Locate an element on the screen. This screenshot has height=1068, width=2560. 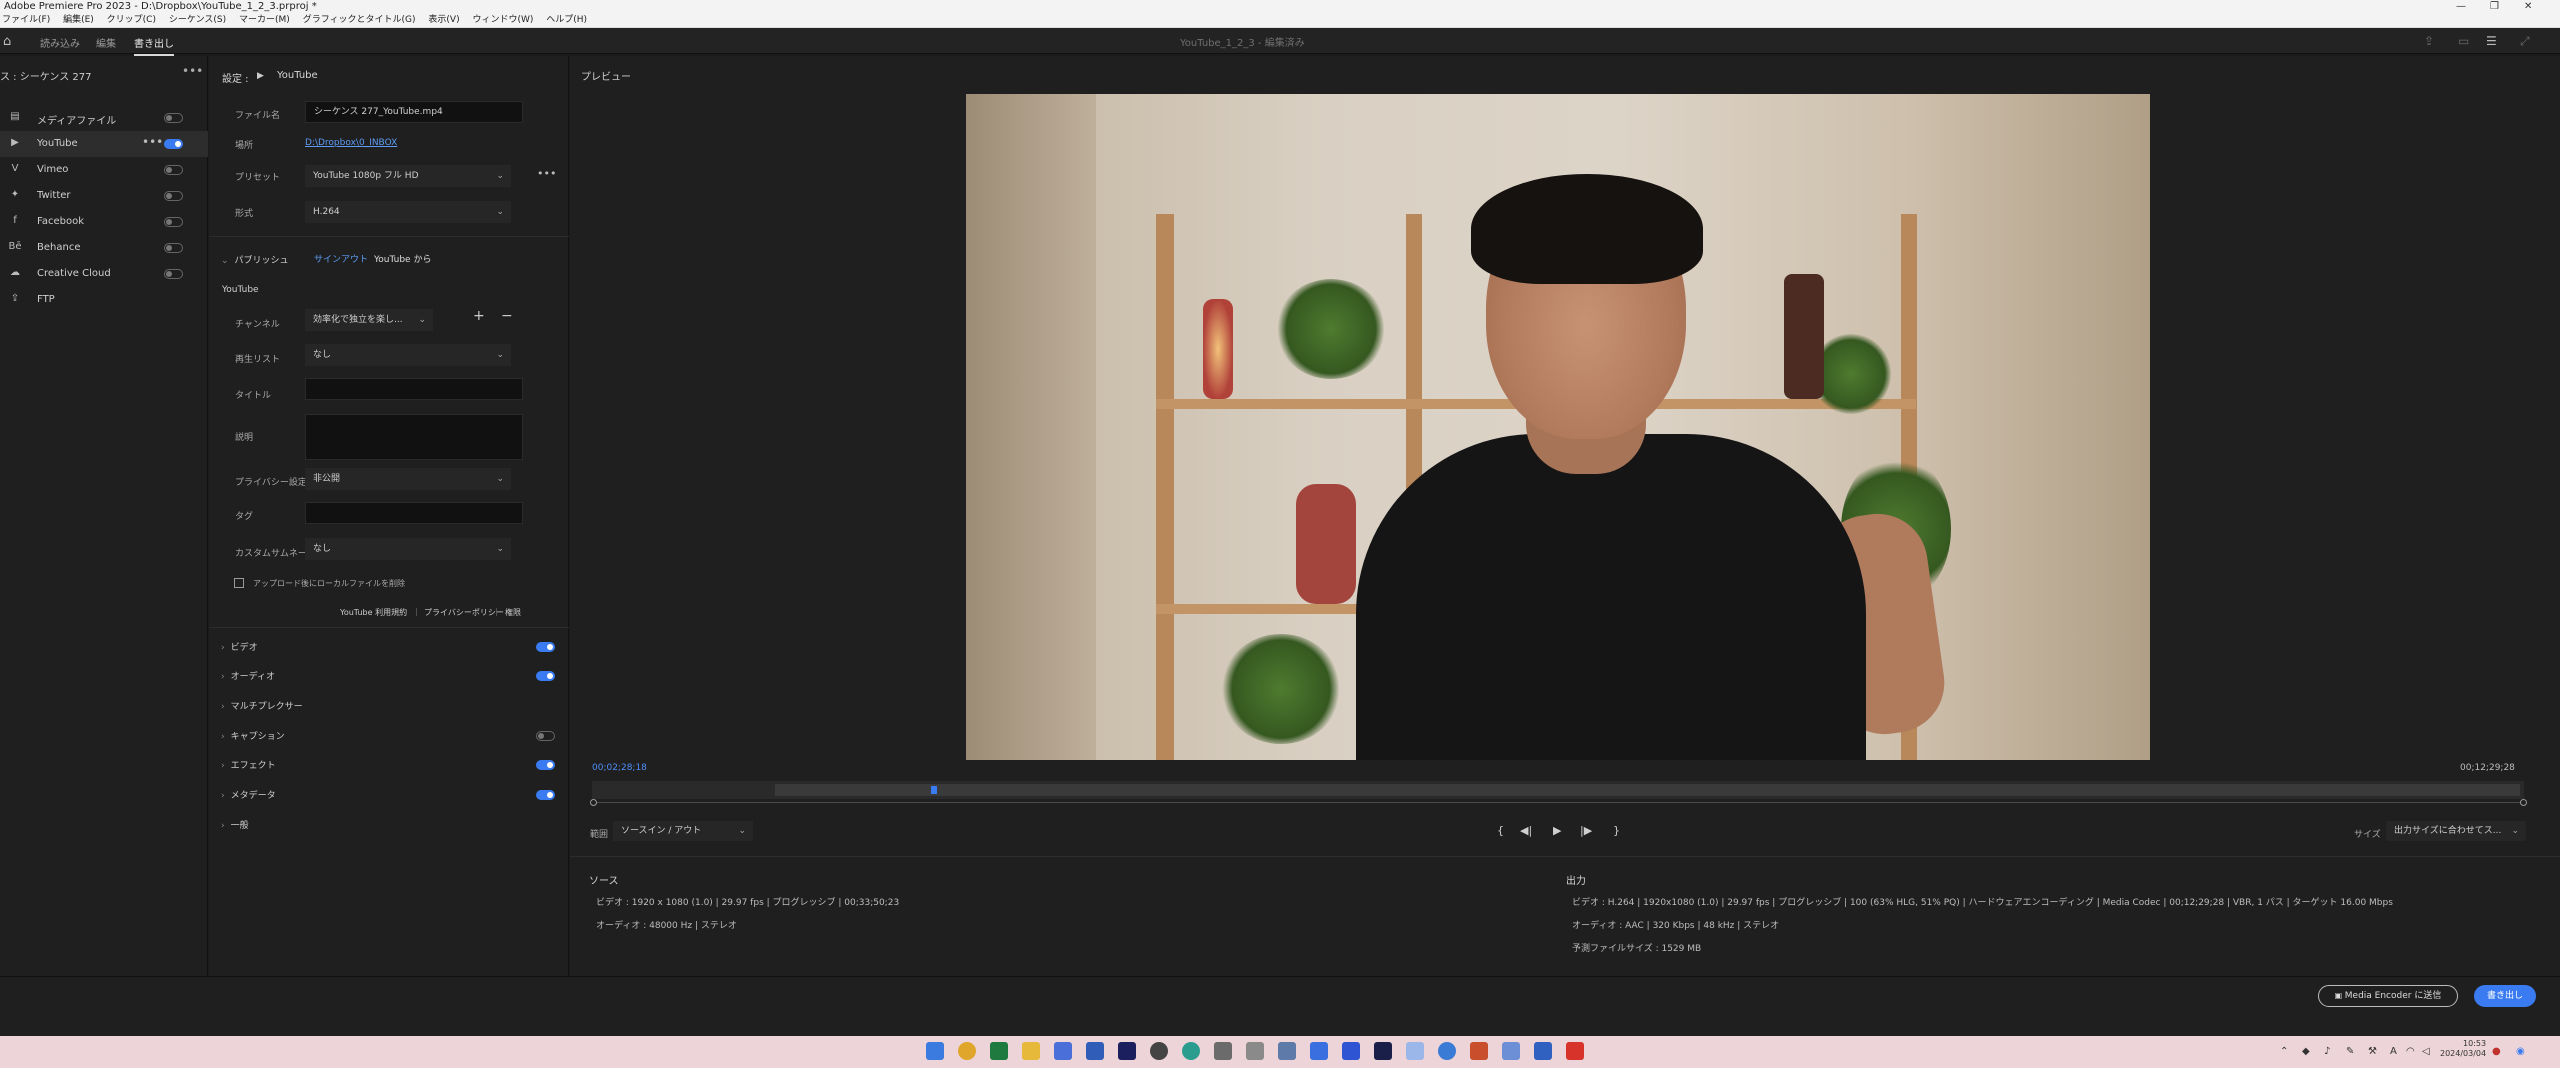
fullscreen-icon: ⤢ is located at coordinates (2525, 41).